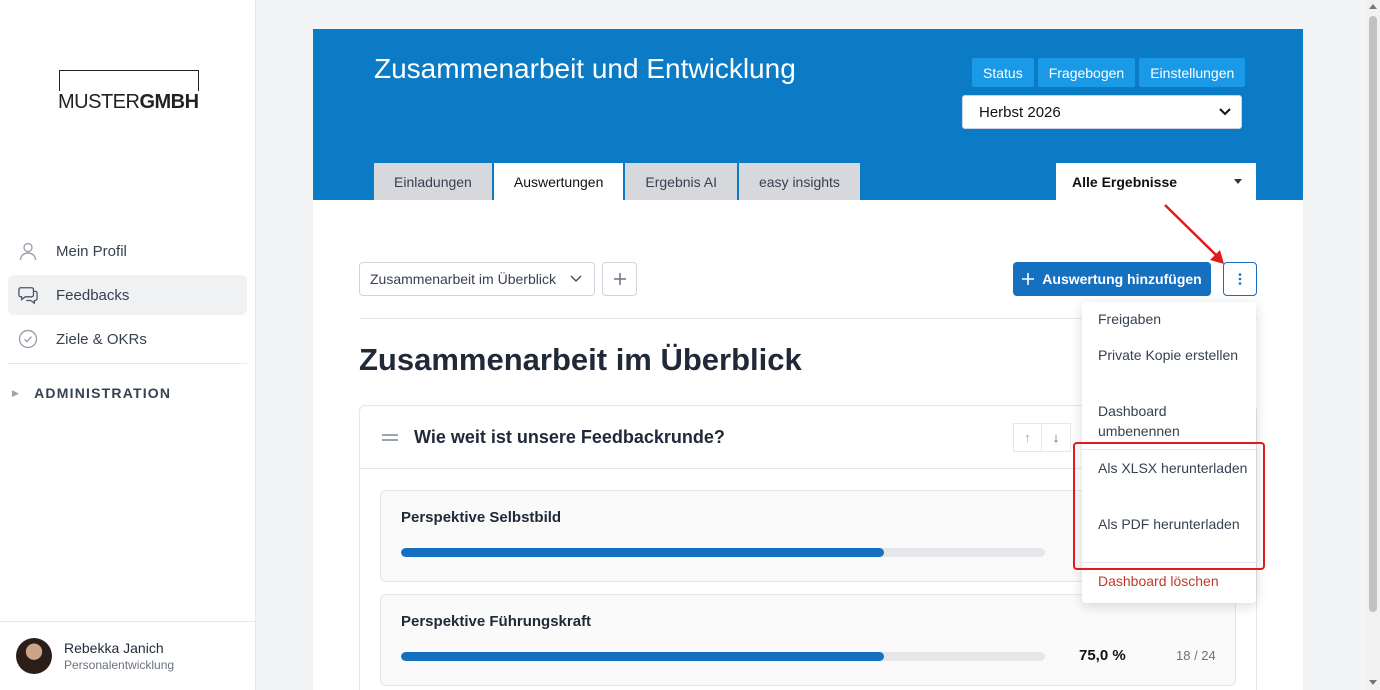 This screenshot has width=1380, height=690. What do you see at coordinates (130, 92) in the screenshot?
I see `company-logo: MUSTERGMBH` at bounding box center [130, 92].